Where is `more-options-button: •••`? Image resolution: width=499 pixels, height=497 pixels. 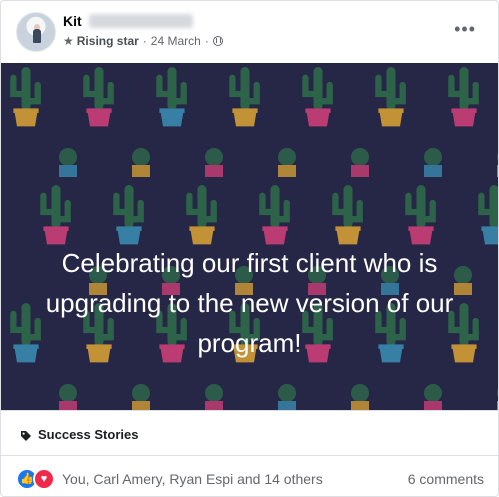
more-options-button: ••• is located at coordinates (465, 29).